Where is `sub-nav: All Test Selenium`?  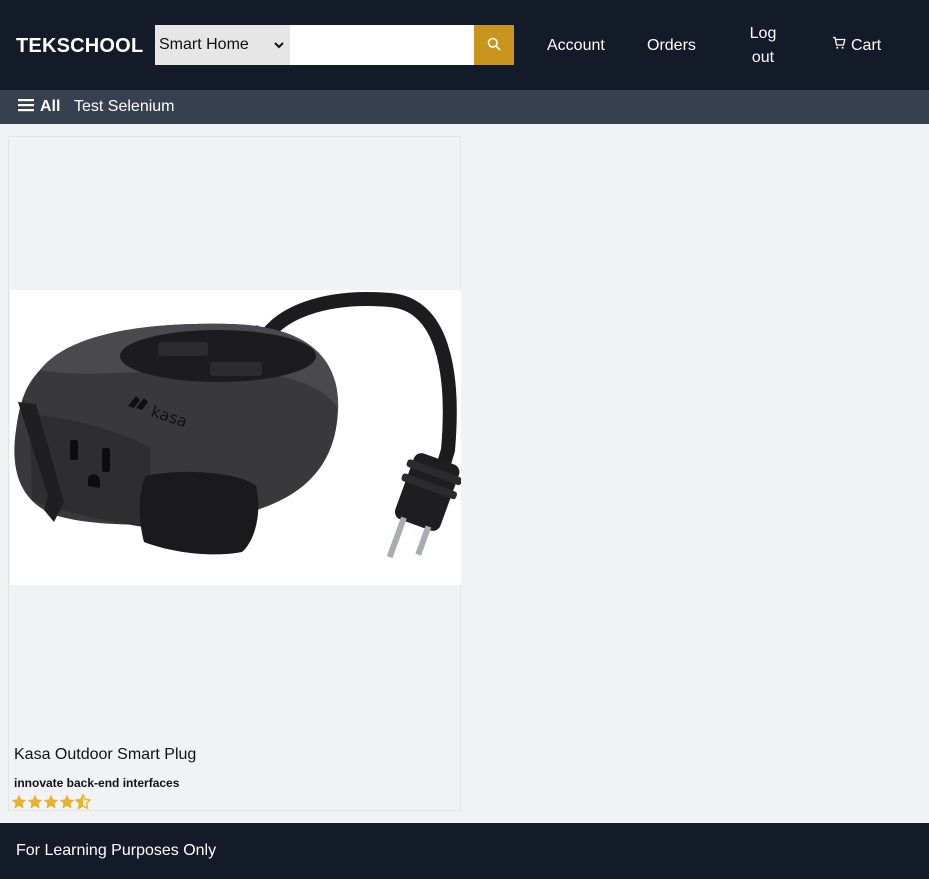
sub-nav: All Test Selenium is located at coordinates (464, 107).